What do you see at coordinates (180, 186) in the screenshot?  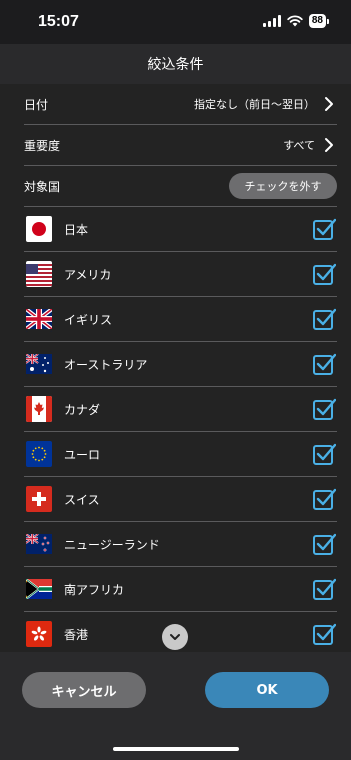 I see `country-filter-header: 対象国 チェックを外す` at bounding box center [180, 186].